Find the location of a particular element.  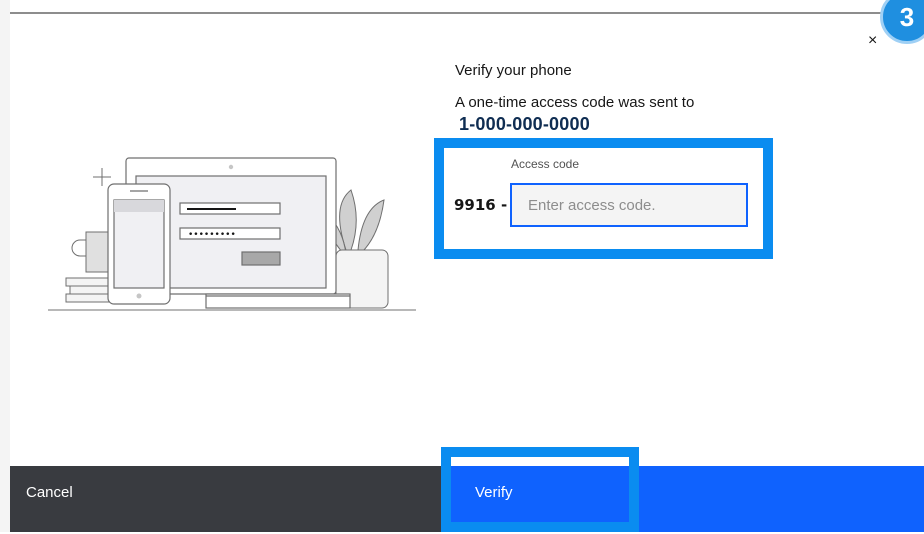

verify-button-highlight is located at coordinates (540, 489).